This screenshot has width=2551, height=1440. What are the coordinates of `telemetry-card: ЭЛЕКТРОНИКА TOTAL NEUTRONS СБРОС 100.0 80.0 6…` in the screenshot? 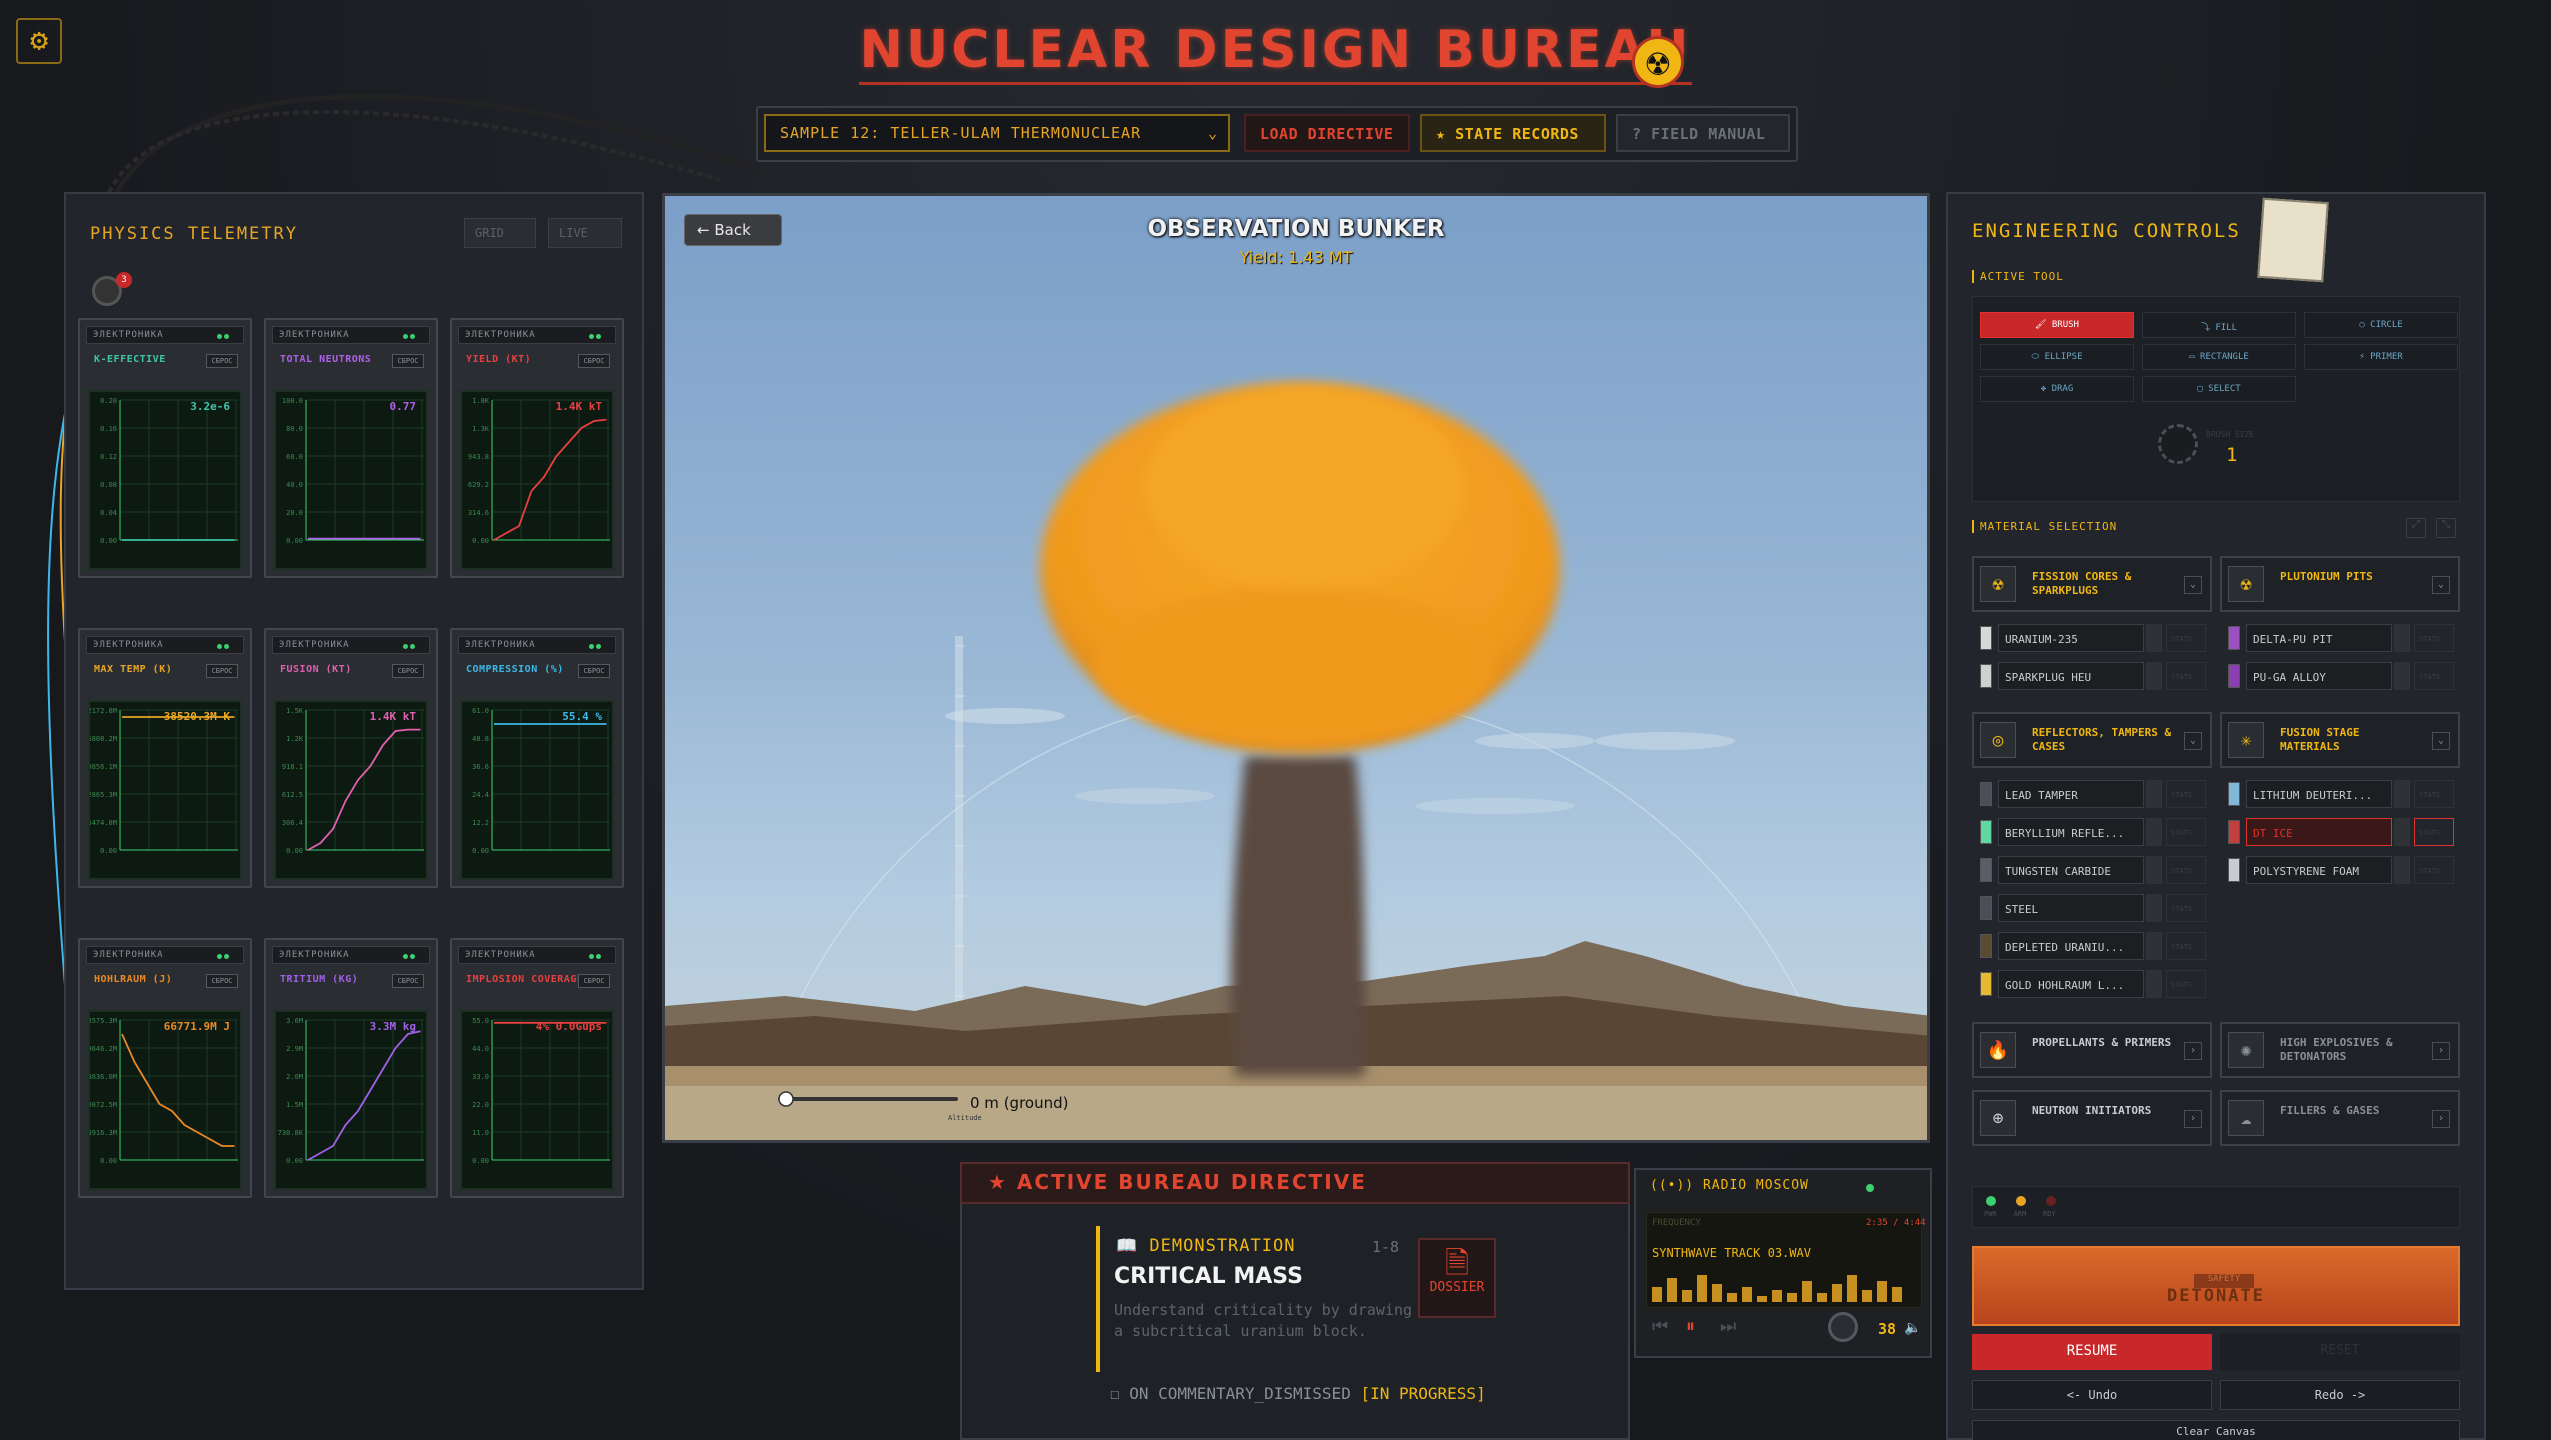 It's located at (351, 448).